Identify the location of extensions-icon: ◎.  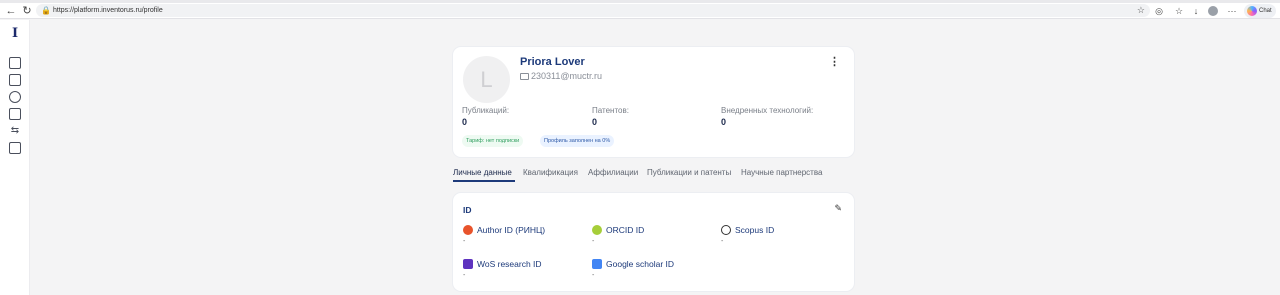
(1159, 11).